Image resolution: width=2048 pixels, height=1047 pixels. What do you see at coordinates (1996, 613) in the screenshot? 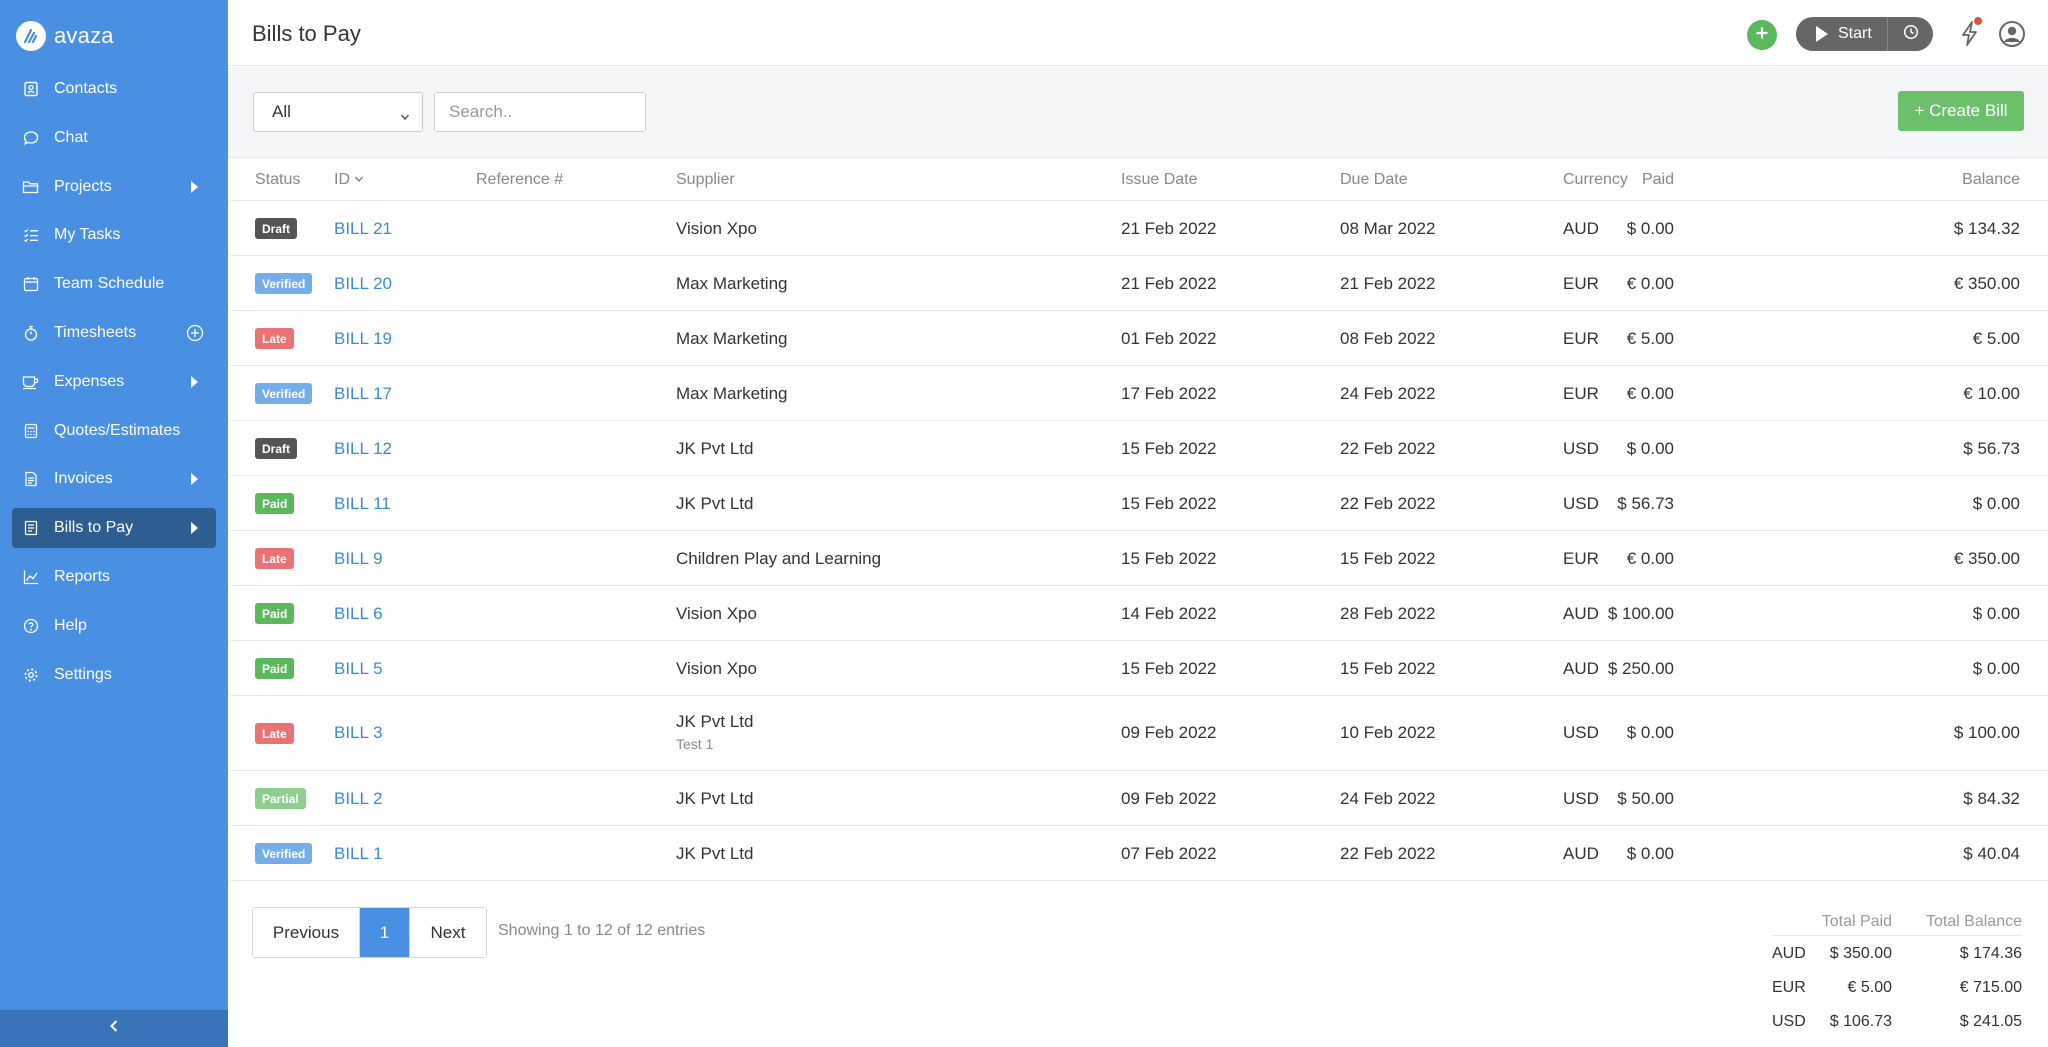
I see `balance-amount: $ 0.00` at bounding box center [1996, 613].